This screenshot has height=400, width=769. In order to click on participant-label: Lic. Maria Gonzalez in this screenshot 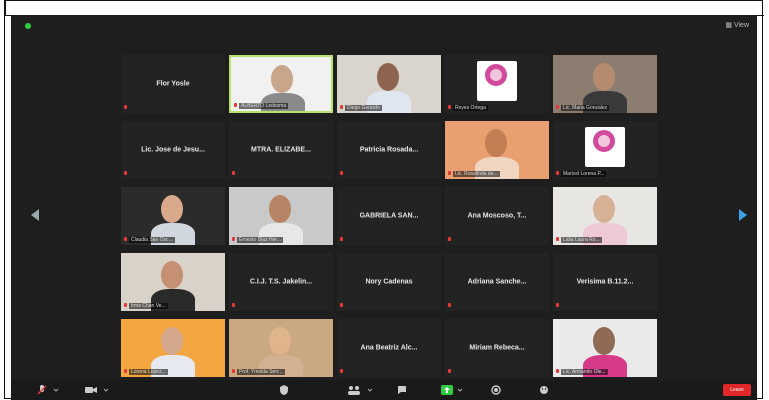, I will do `click(585, 108)`.